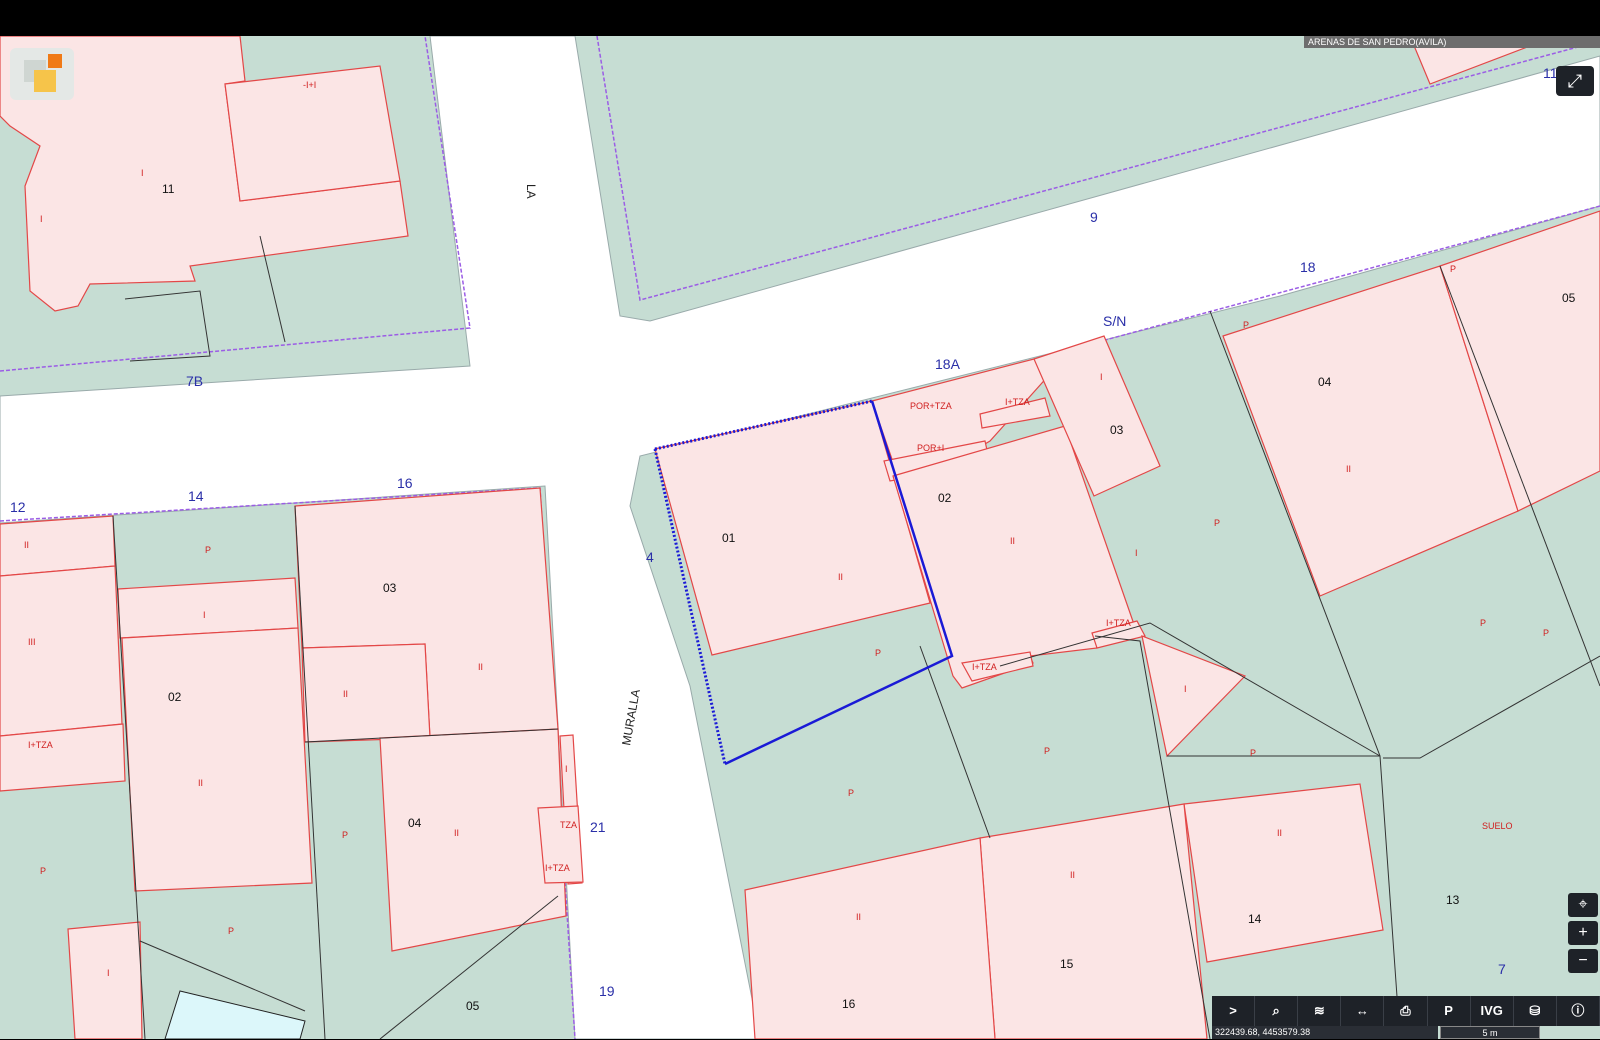 The image size is (1600, 1040). I want to click on street-number: 14, so click(196, 496).